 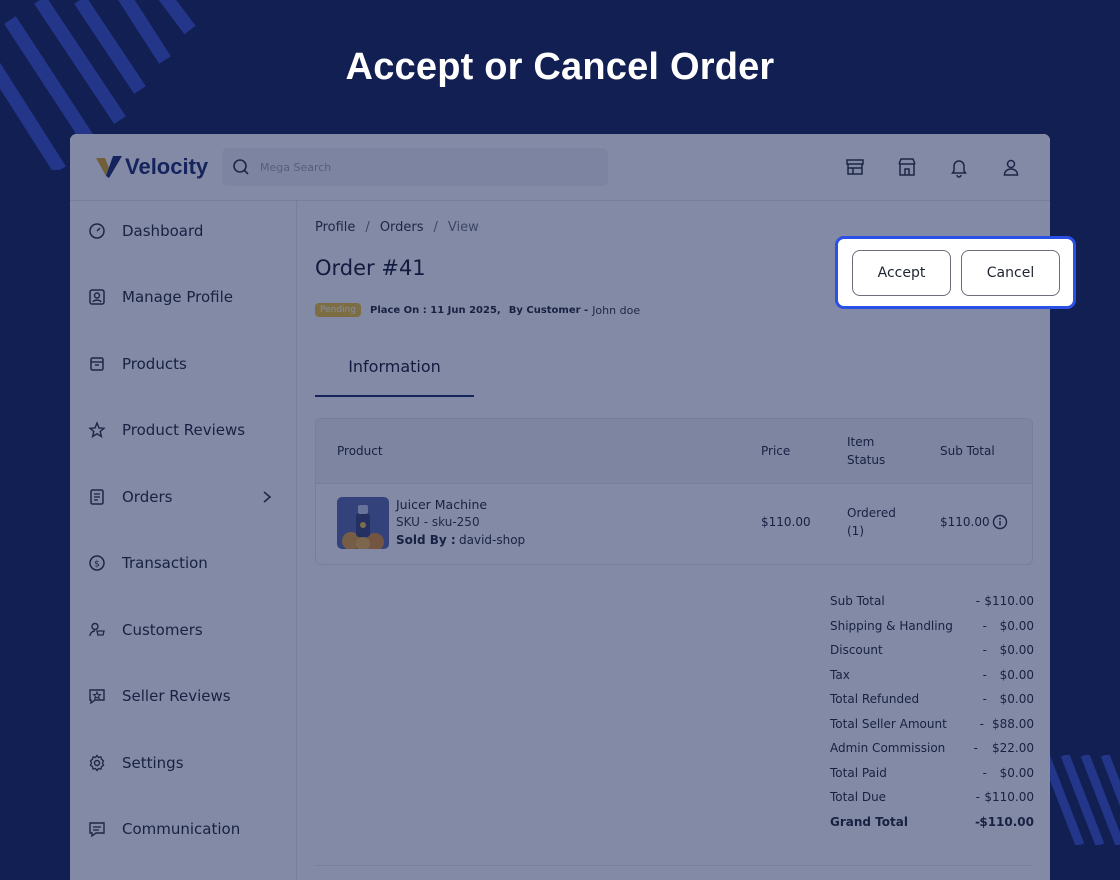 I want to click on sidebar-item-customers: Customers, so click(x=183, y=630).